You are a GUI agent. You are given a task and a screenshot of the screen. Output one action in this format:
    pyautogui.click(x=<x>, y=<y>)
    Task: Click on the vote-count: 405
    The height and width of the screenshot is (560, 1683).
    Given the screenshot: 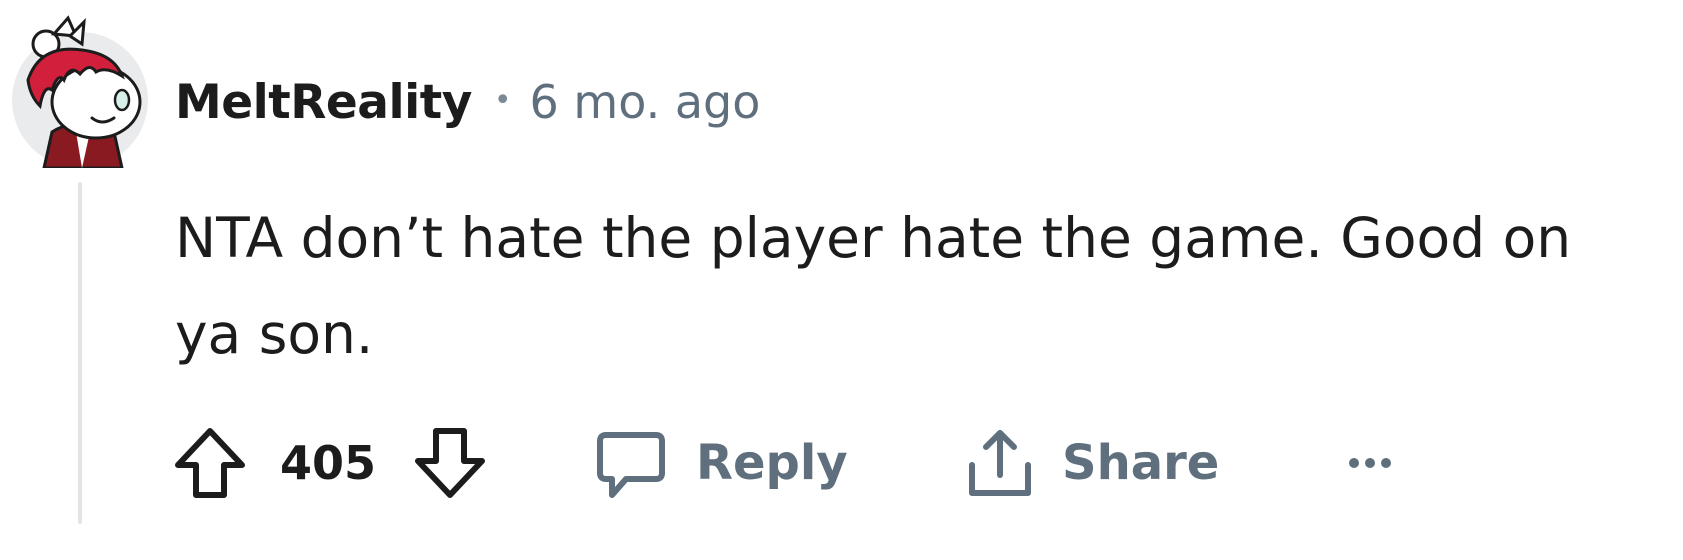 What is the action you would take?
    pyautogui.click(x=328, y=462)
    